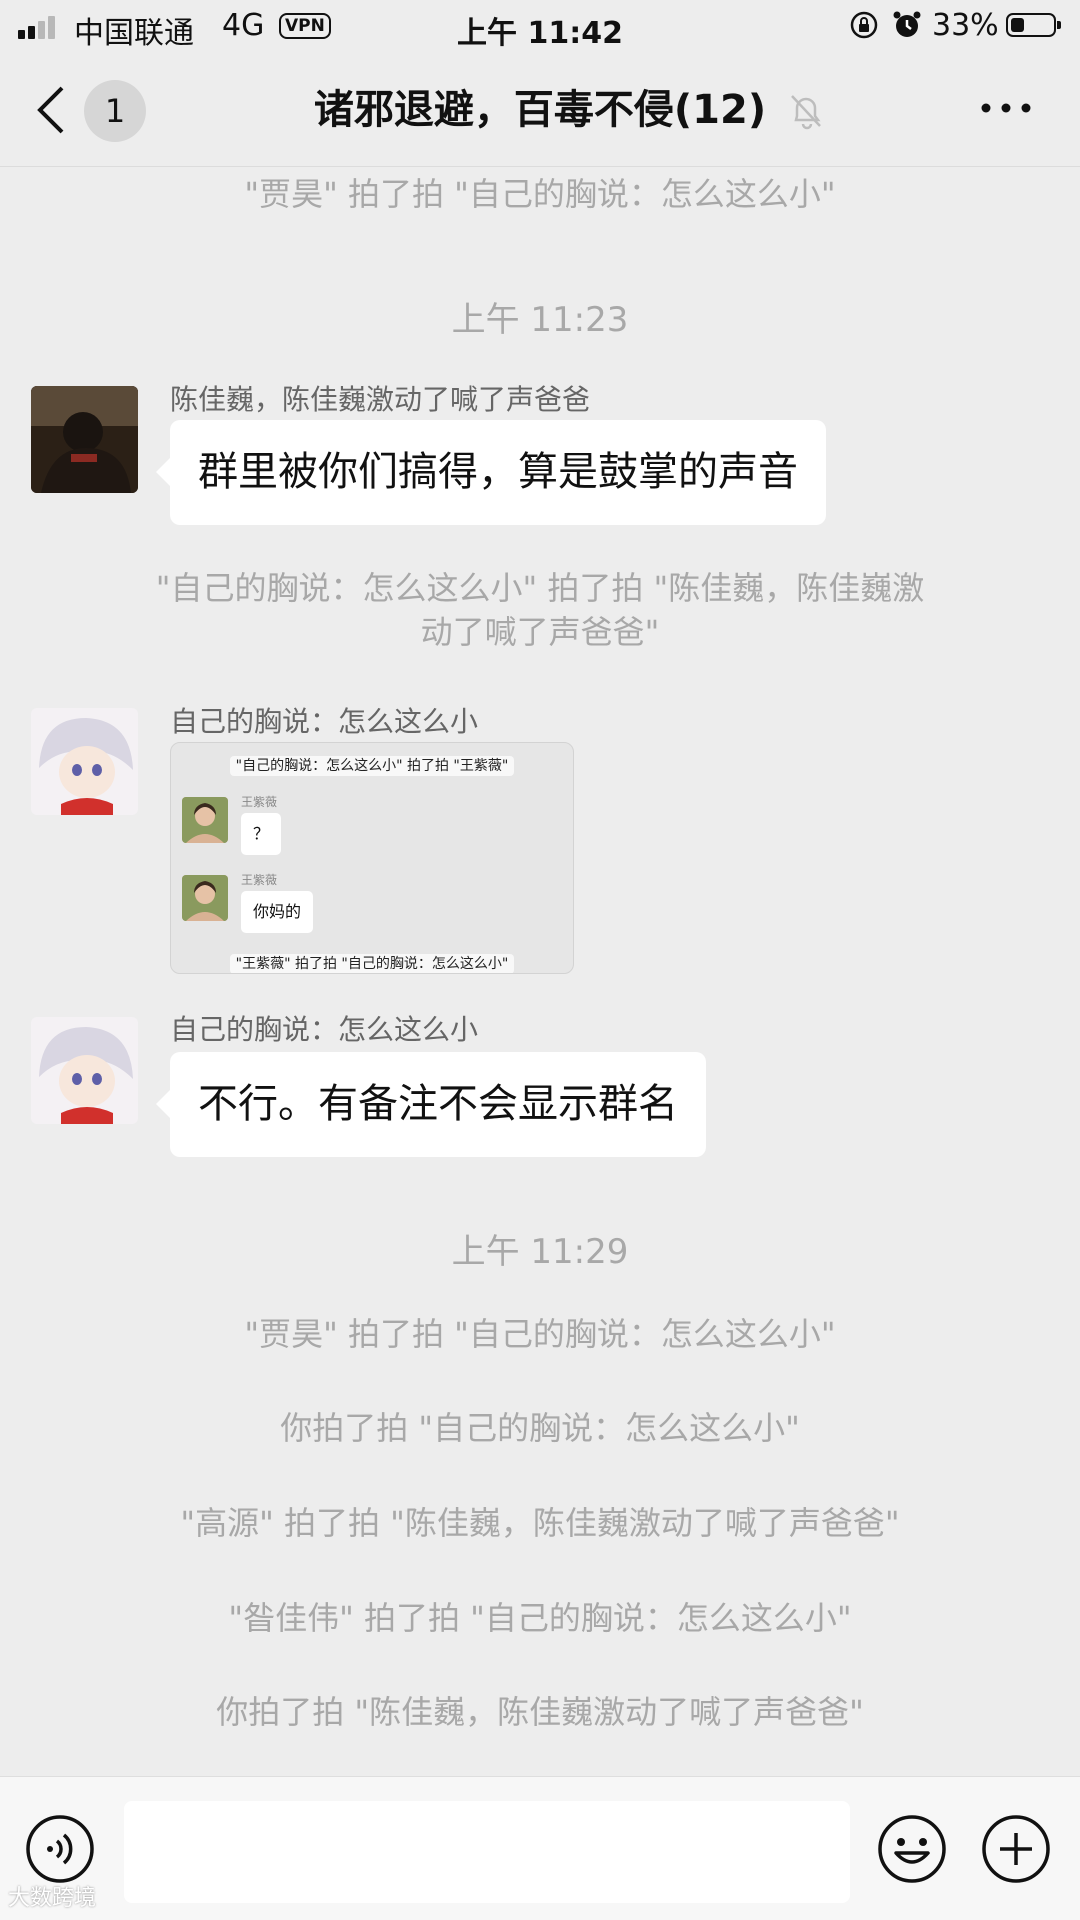 The width and height of the screenshot is (1080, 1920). What do you see at coordinates (1016, 1849) in the screenshot?
I see `plus-icon` at bounding box center [1016, 1849].